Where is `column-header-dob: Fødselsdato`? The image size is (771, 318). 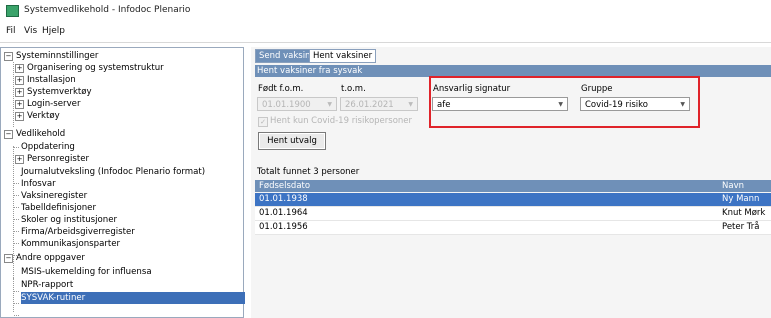 column-header-dob: Fødselsdato is located at coordinates (284, 186).